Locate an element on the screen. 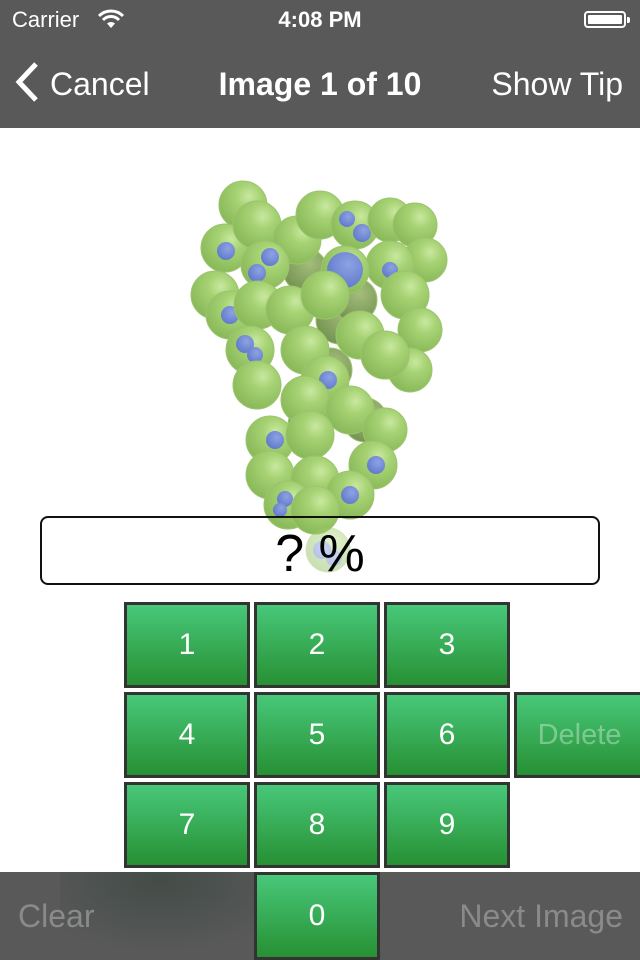 Image resolution: width=640 pixels, height=960 pixels. chevron-left-icon is located at coordinates (27, 84).